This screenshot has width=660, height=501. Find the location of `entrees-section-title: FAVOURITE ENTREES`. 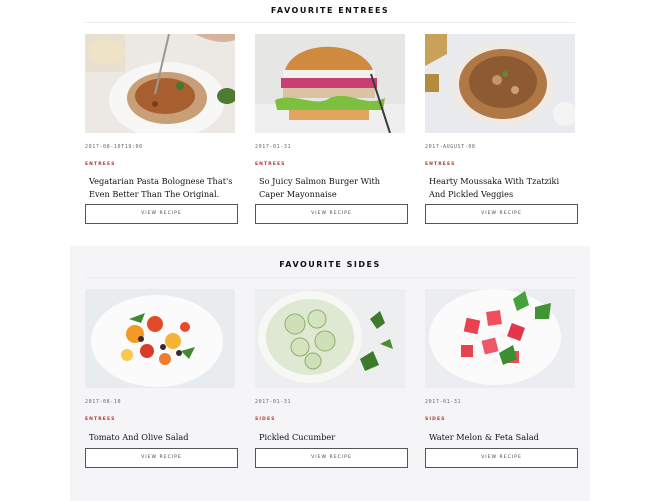

entrees-section-title: FAVOURITE ENTREES is located at coordinates (330, 10).